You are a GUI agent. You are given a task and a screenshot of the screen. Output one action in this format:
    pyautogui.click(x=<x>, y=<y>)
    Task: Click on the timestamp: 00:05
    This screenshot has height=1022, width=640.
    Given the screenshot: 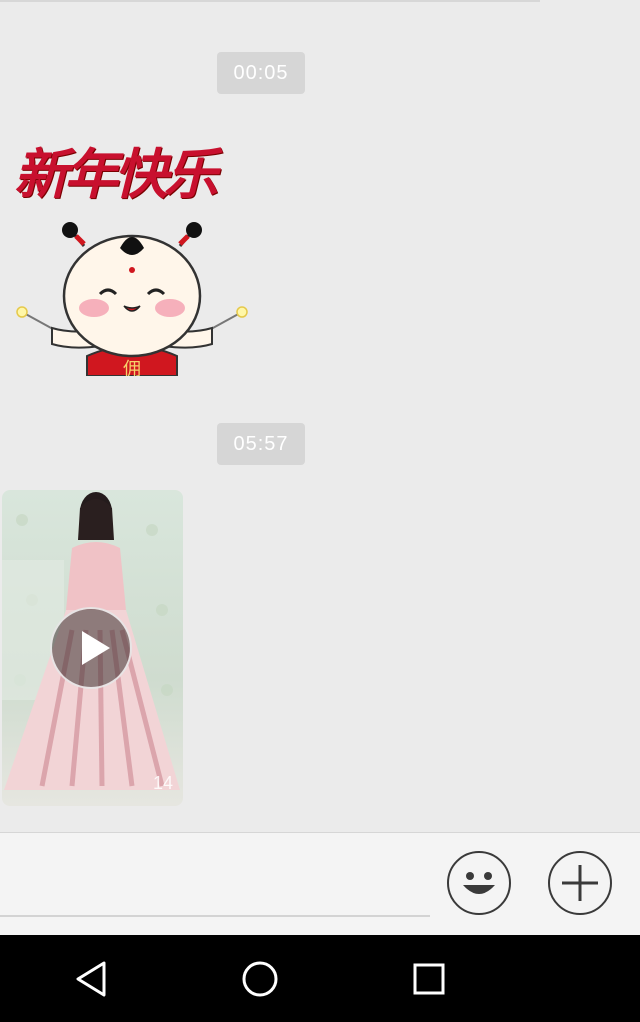 What is the action you would take?
    pyautogui.click(x=261, y=73)
    